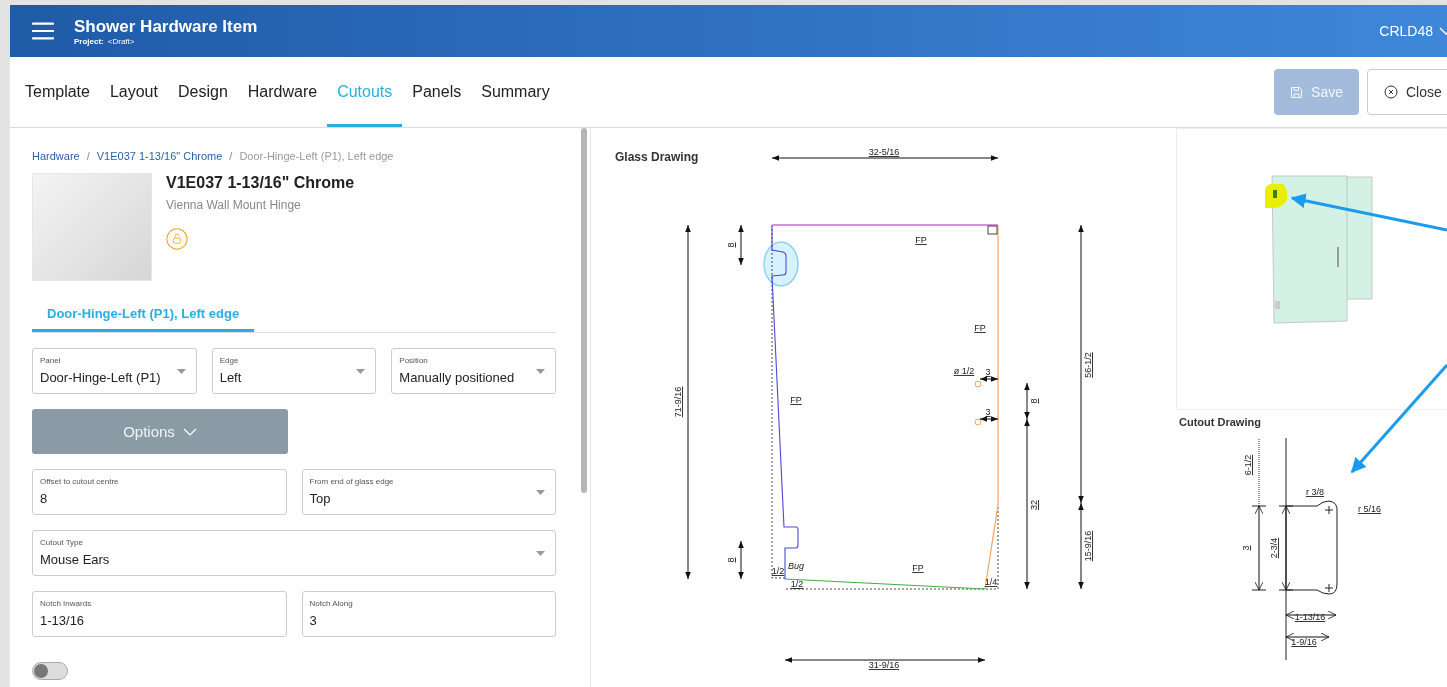 This screenshot has width=1447, height=687. What do you see at coordinates (133, 92) in the screenshot?
I see `nav-tab: Layout` at bounding box center [133, 92].